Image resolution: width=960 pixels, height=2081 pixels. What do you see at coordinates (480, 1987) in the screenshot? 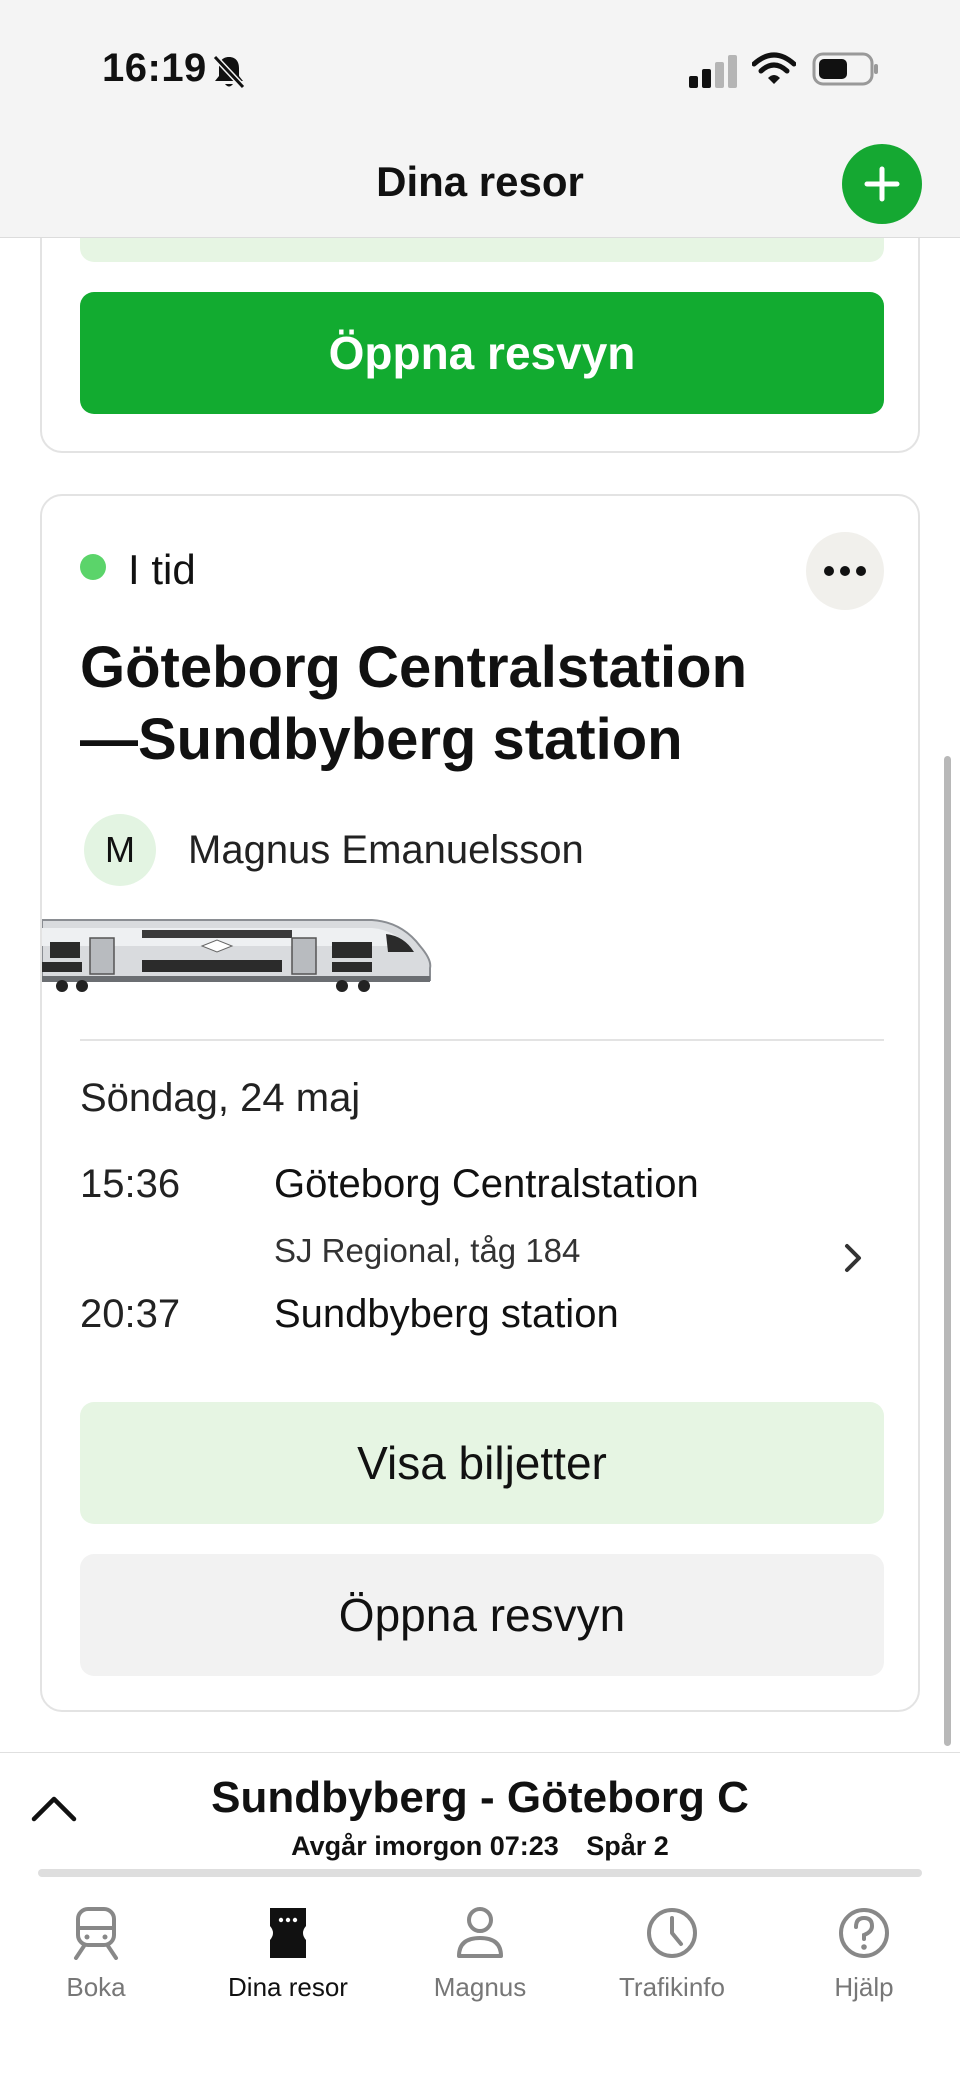
I see `tab-label: Magnus` at bounding box center [480, 1987].